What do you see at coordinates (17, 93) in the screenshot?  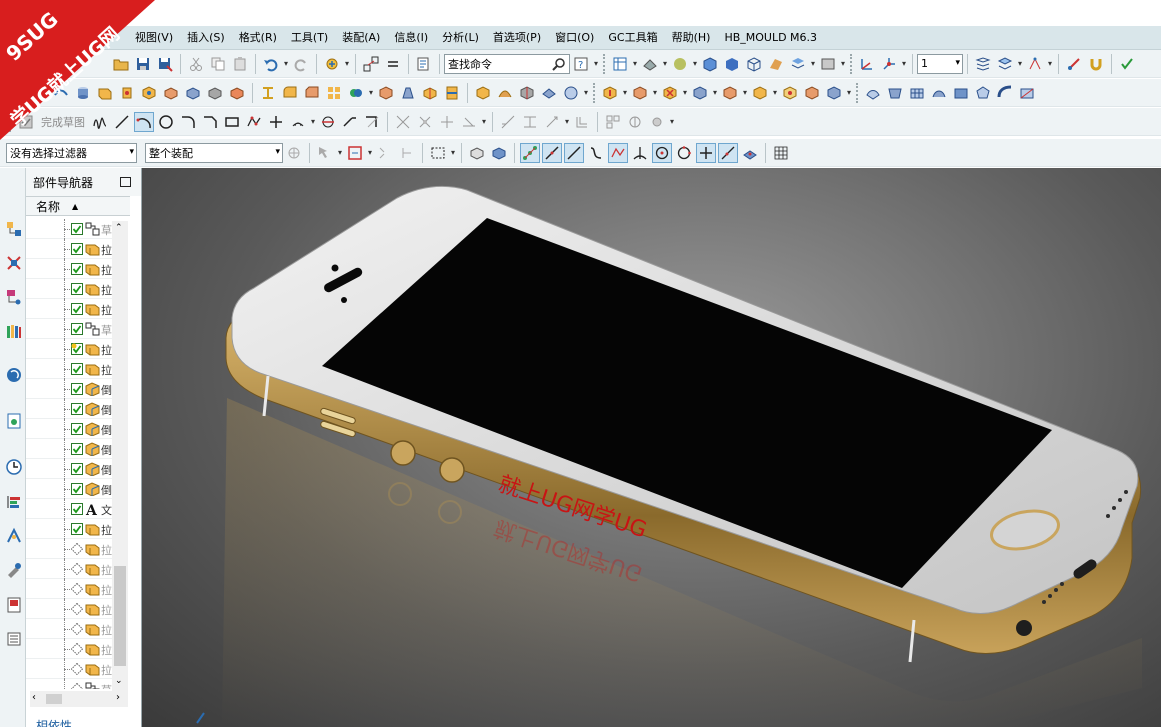 I see `dimension-icon` at bounding box center [17, 93].